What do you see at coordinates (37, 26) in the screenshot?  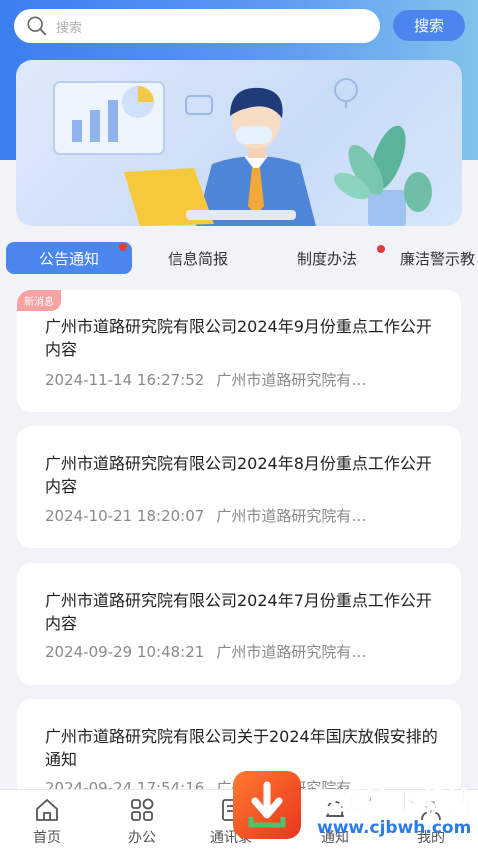 I see `search-icon` at bounding box center [37, 26].